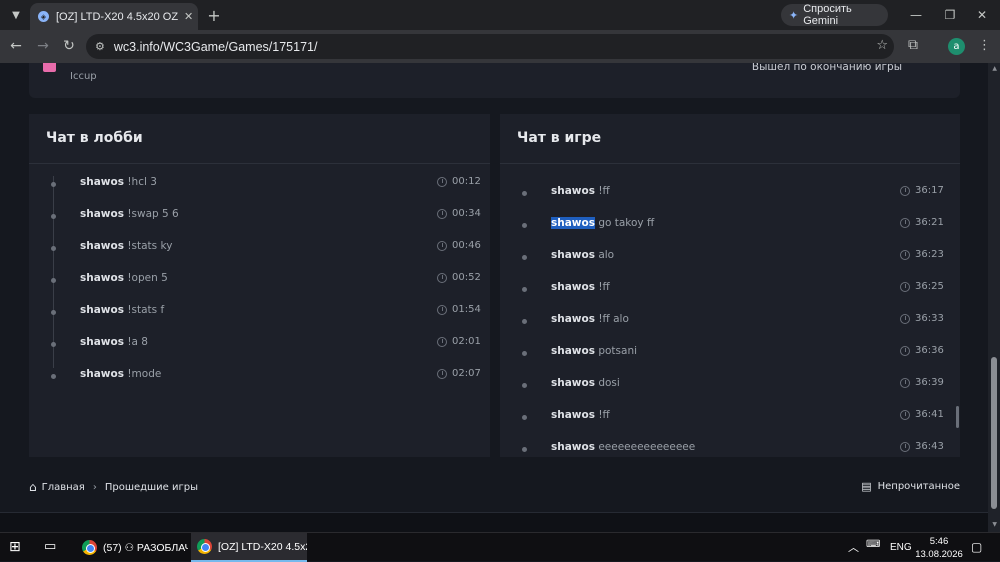 This screenshot has height=562, width=1000. I want to click on system-clock: 5:46 13.08.2026, so click(939, 548).